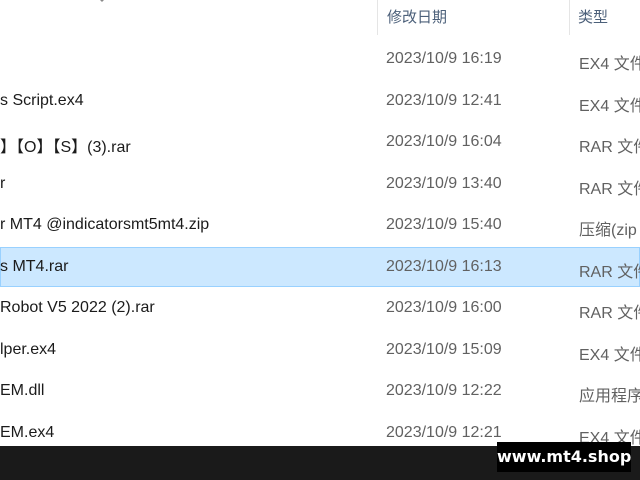 This screenshot has height=480, width=640. I want to click on file-date: 2023/10/9 16:04, so click(444, 141).